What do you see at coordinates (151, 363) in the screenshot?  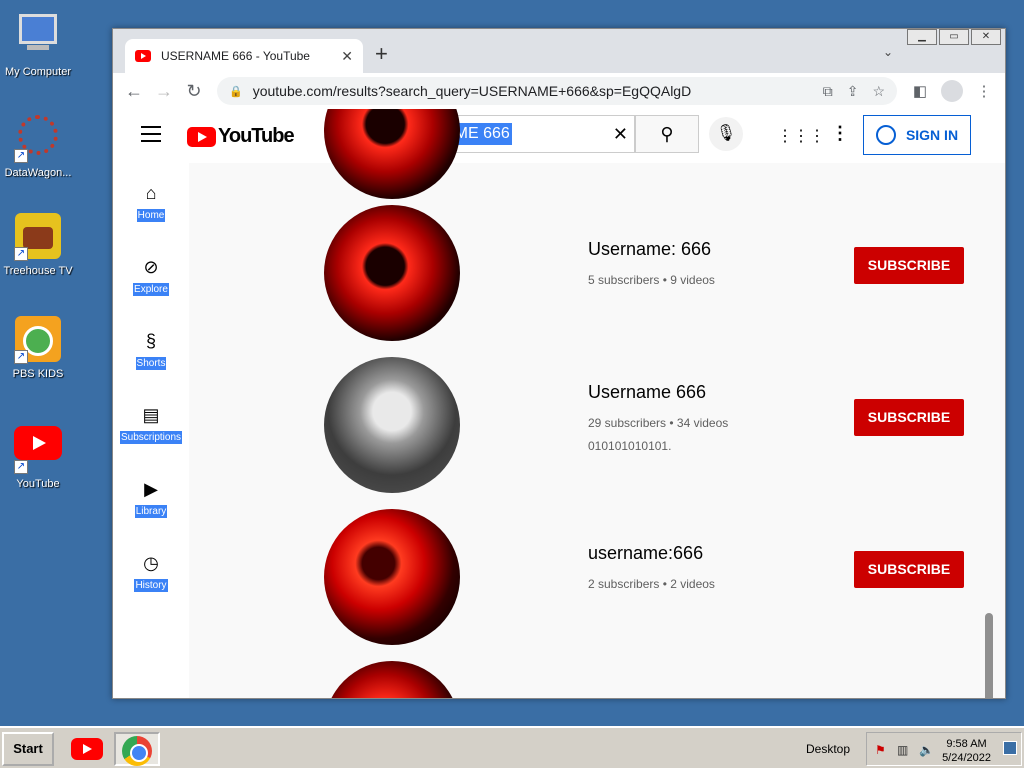 I see `nav-label: Shorts` at bounding box center [151, 363].